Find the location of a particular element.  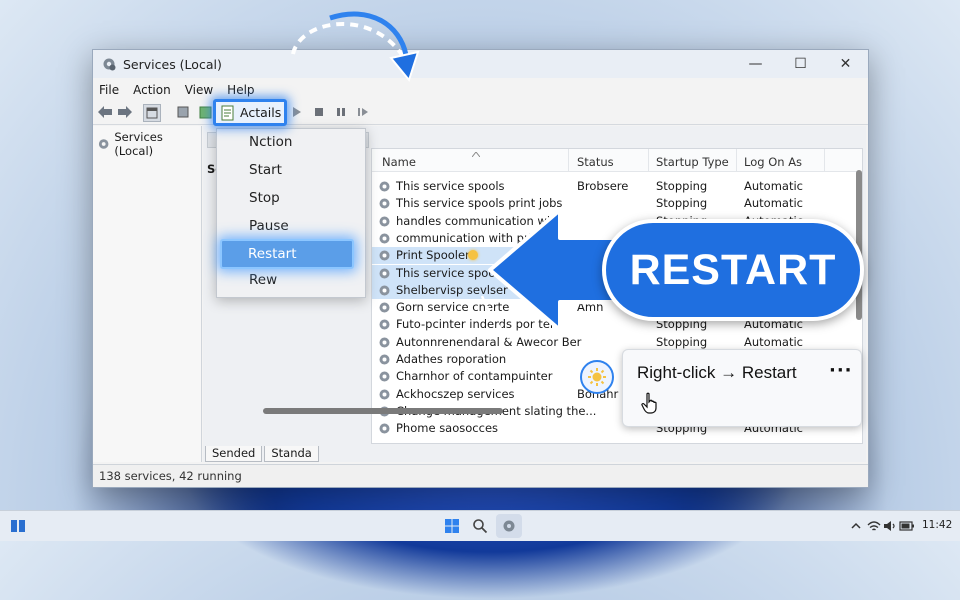

refresh-icon is located at coordinates (205, 112).